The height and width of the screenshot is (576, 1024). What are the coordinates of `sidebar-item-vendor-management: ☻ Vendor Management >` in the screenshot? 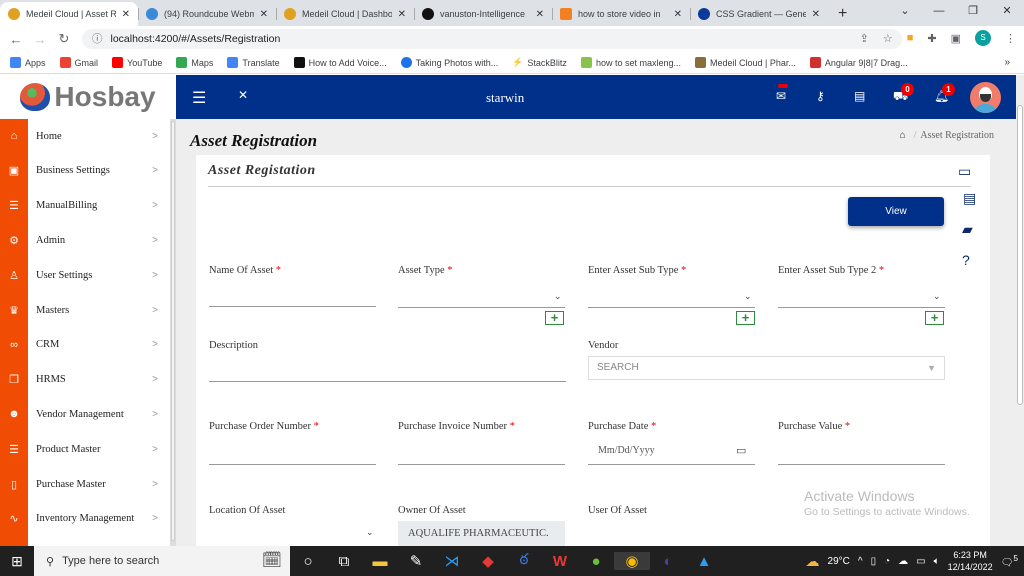 It's located at (85, 414).